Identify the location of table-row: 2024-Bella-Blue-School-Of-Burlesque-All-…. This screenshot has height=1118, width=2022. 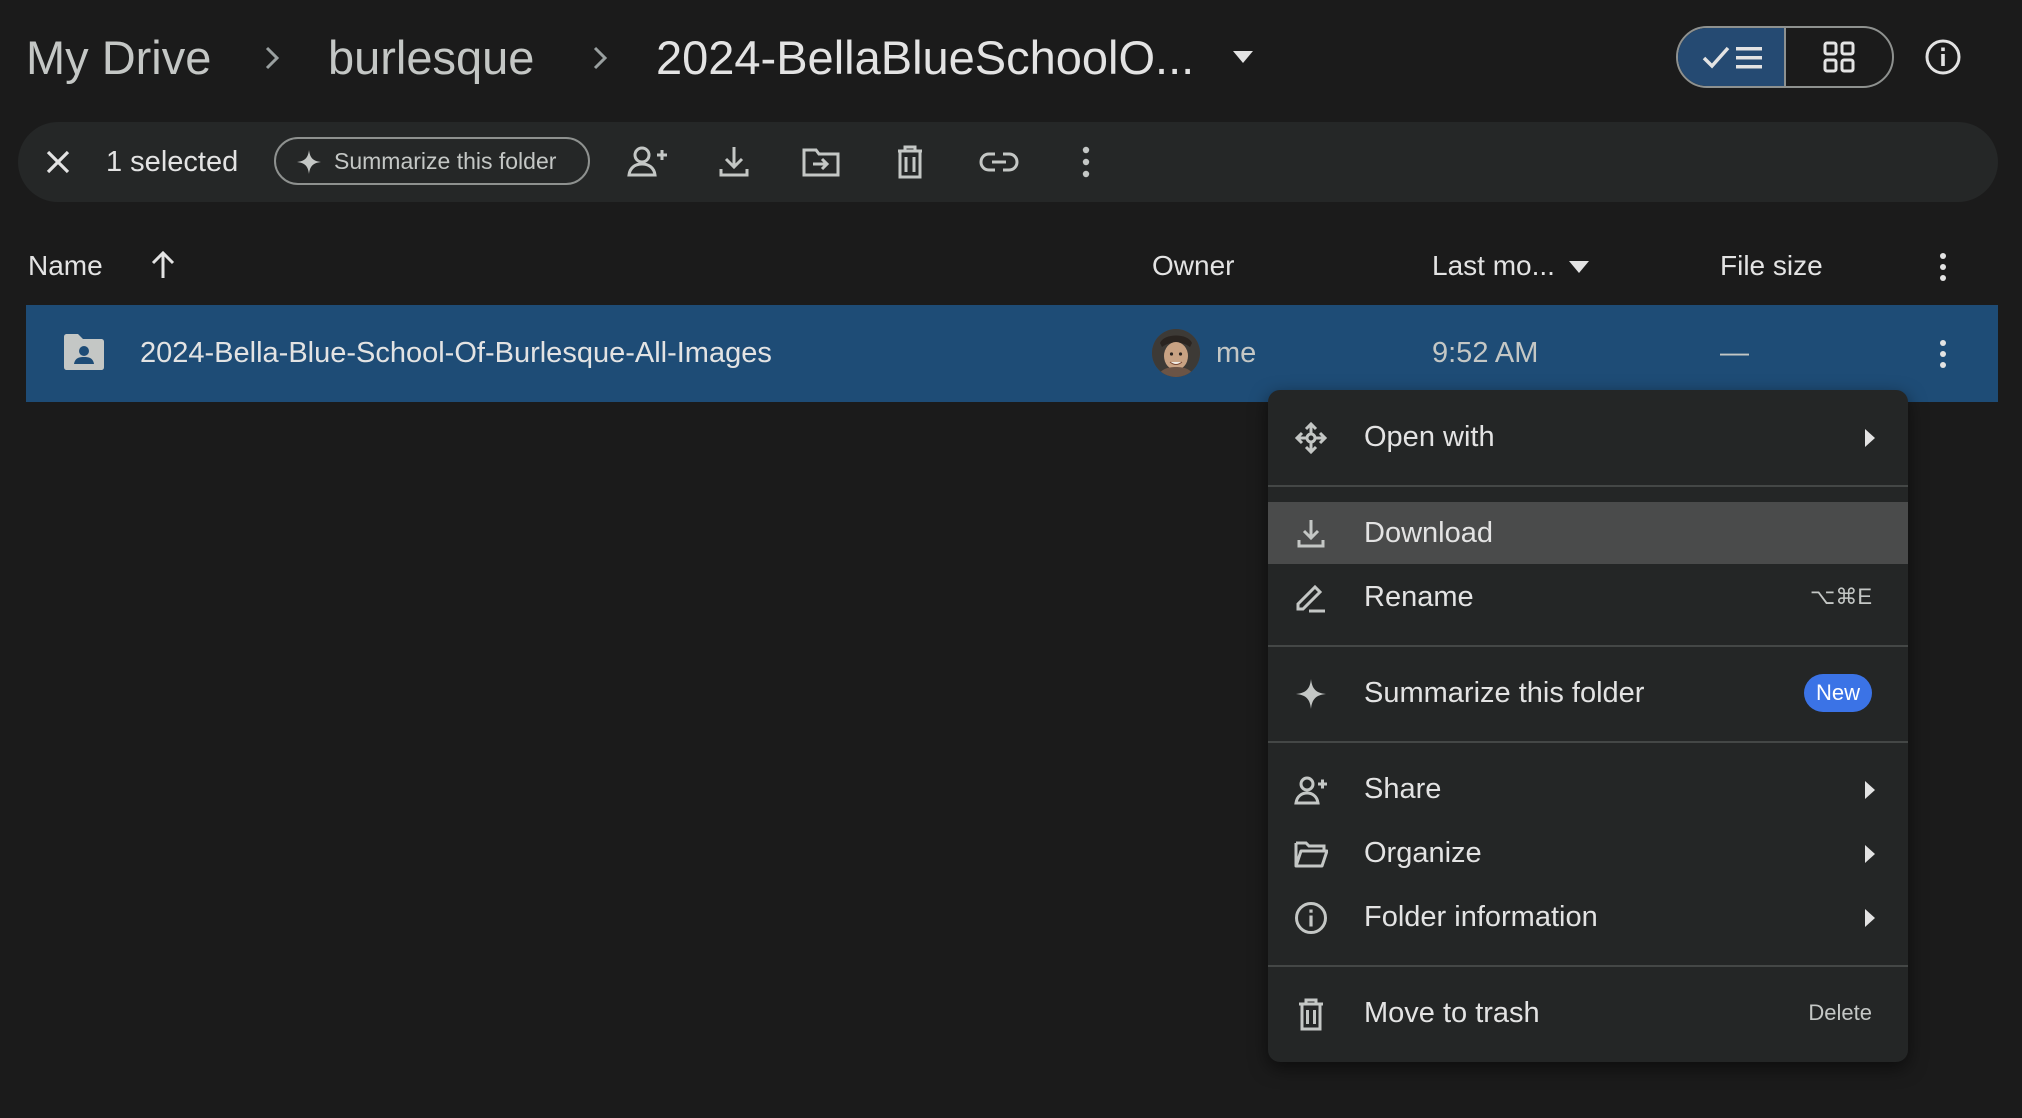
(1012, 353).